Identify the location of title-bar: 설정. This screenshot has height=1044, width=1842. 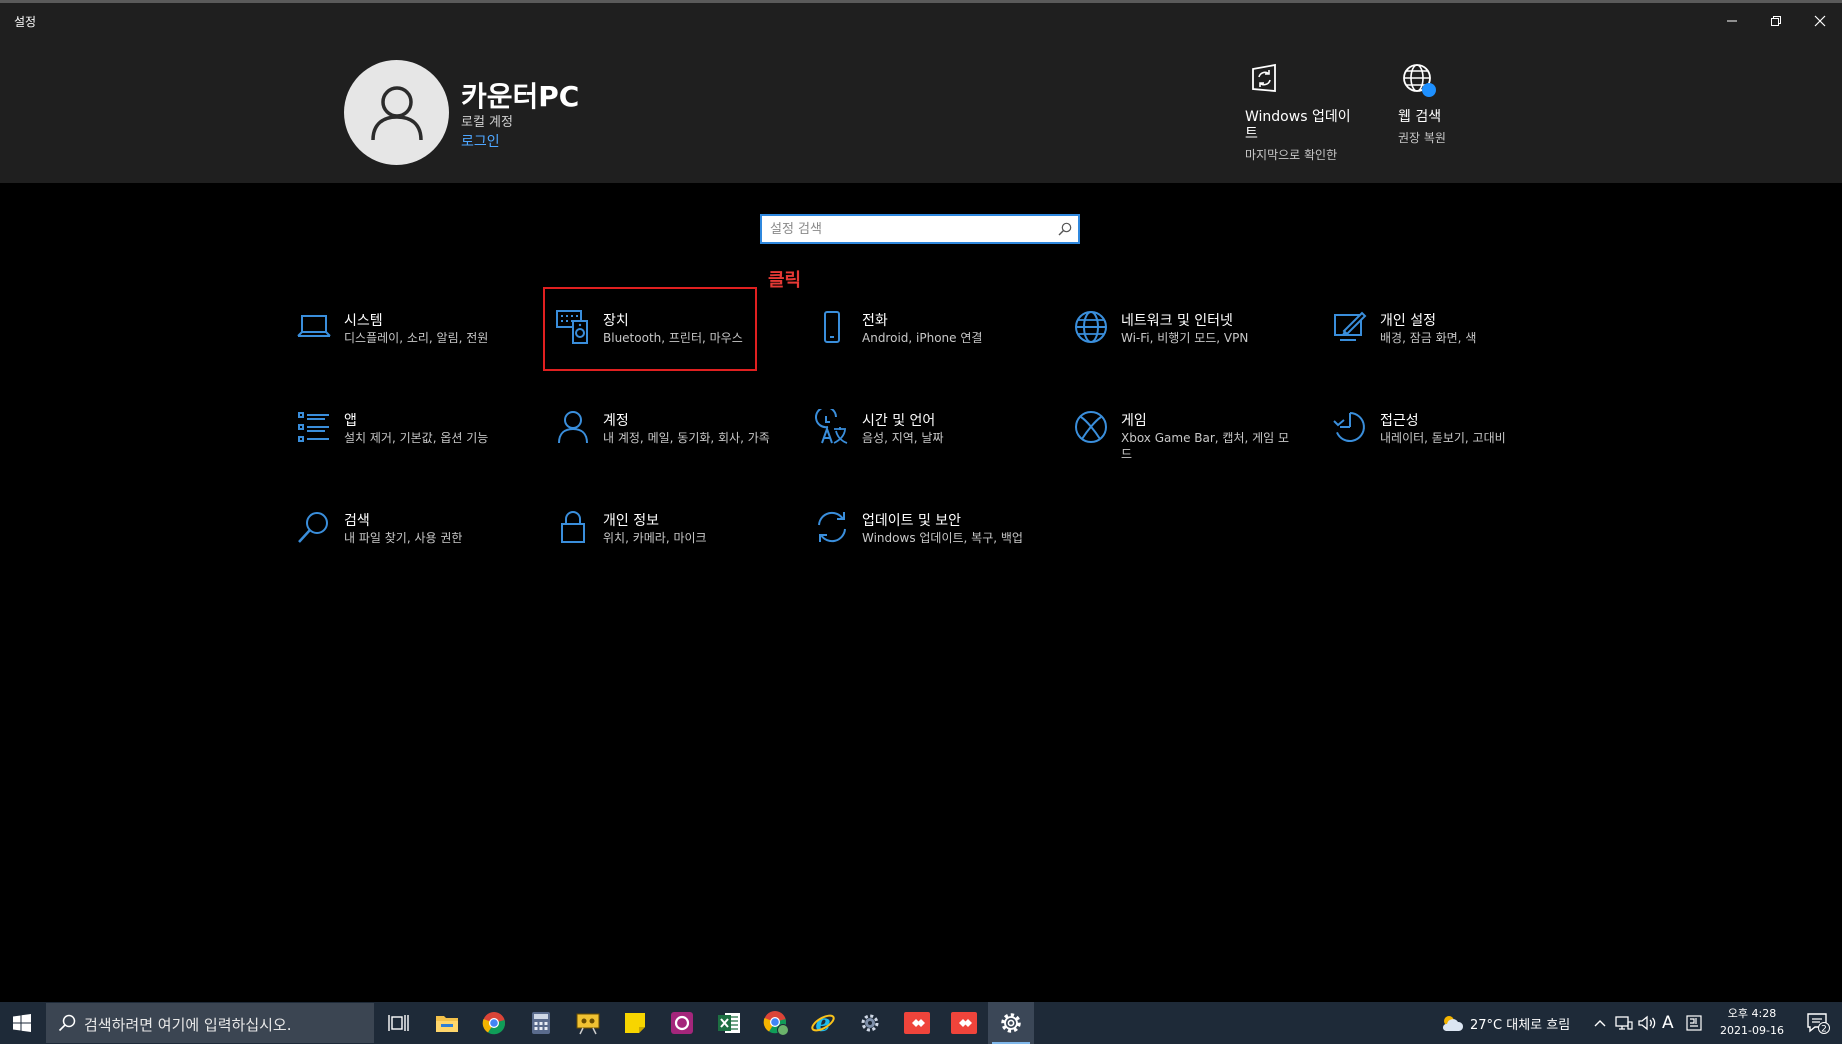
(921, 21).